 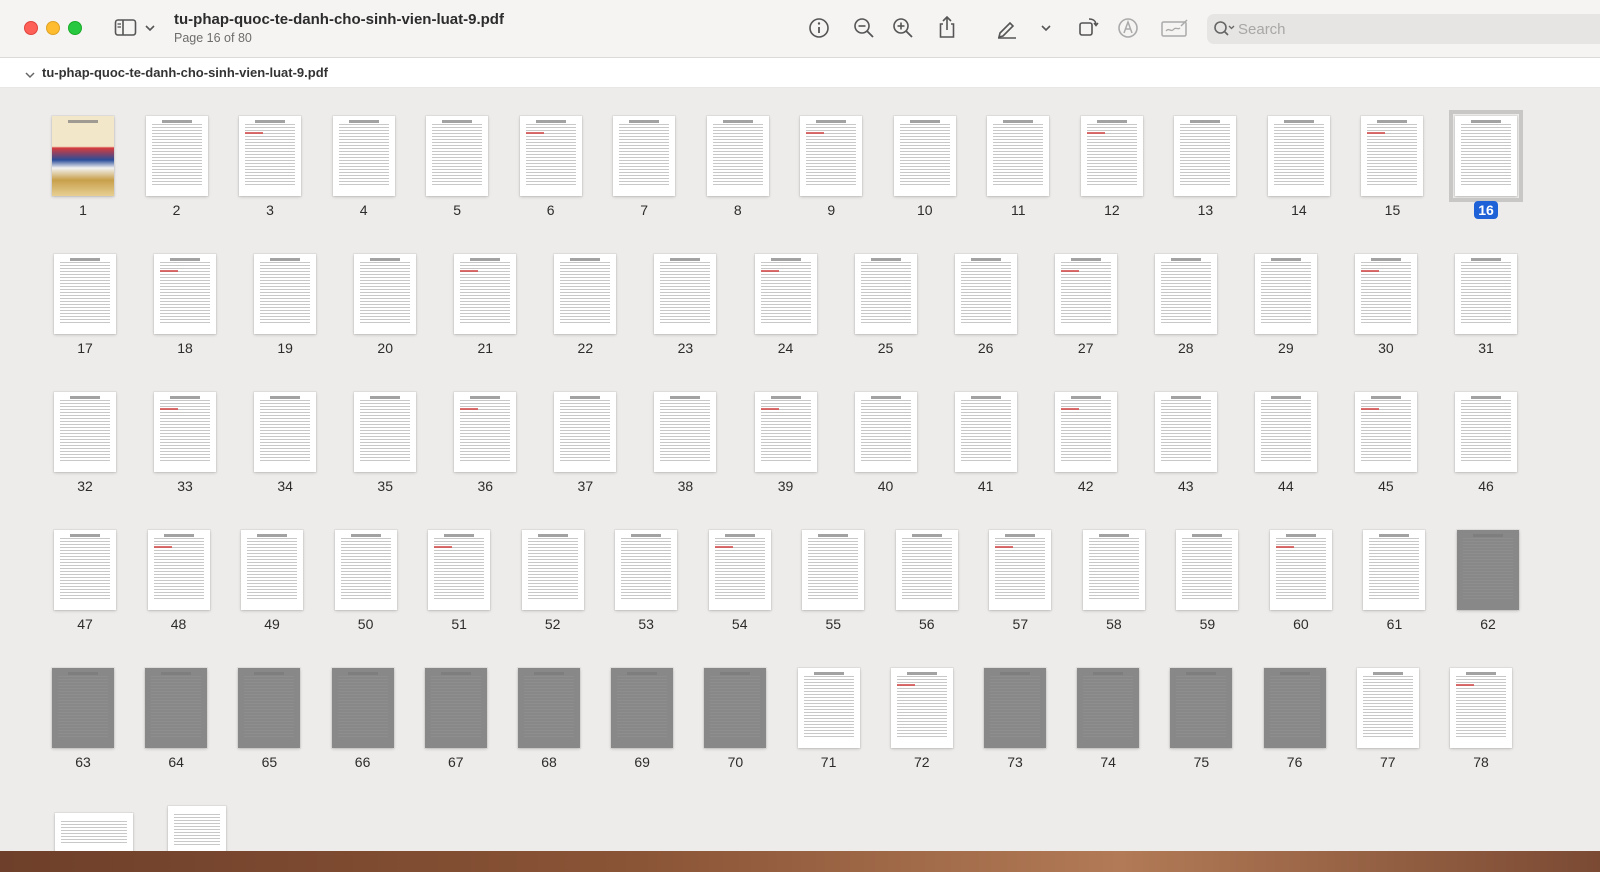 I want to click on thumbnail-text-lines, so click(x=924, y=155).